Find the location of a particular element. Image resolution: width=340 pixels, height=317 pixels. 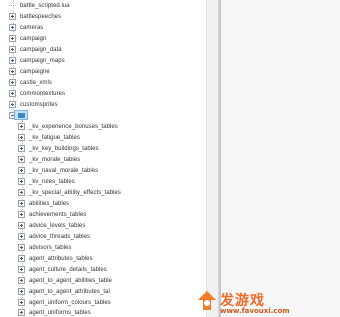

tree-child-item: agent_uniforms_tables is located at coordinates (54, 312).